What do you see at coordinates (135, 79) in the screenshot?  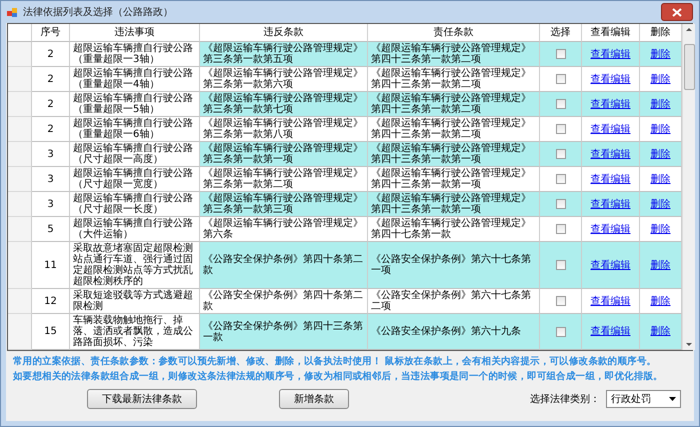 I see `table-cell: 超限运输车辆擅自行驶公路（重量超限一4轴）` at bounding box center [135, 79].